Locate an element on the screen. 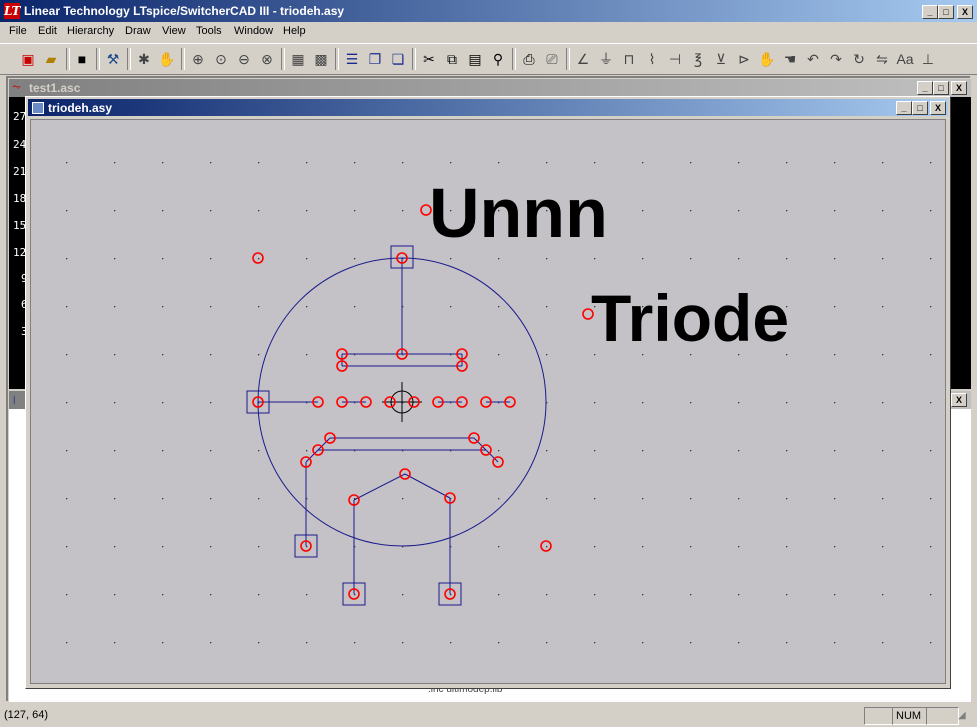  menu-help: Help is located at coordinates (294, 31).